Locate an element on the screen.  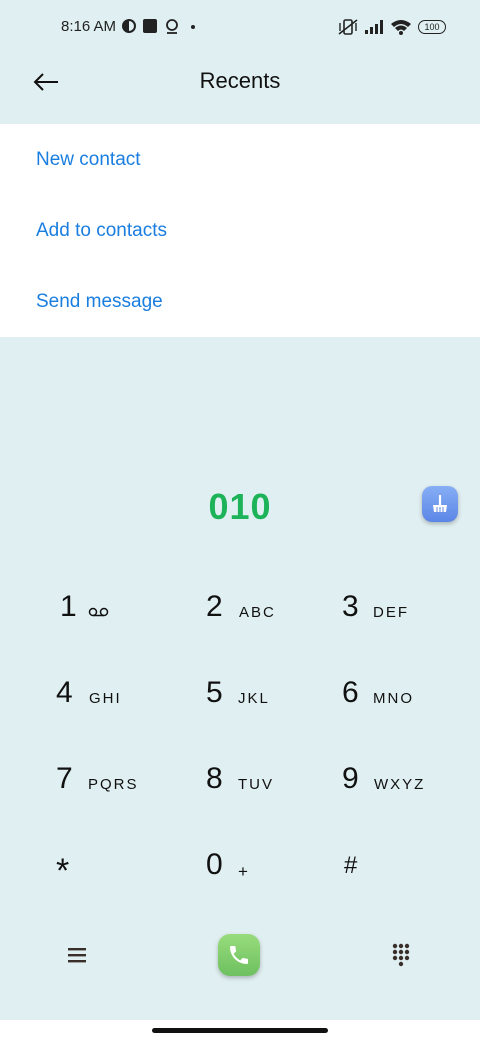
home-indicator is located at coordinates (240, 1030).